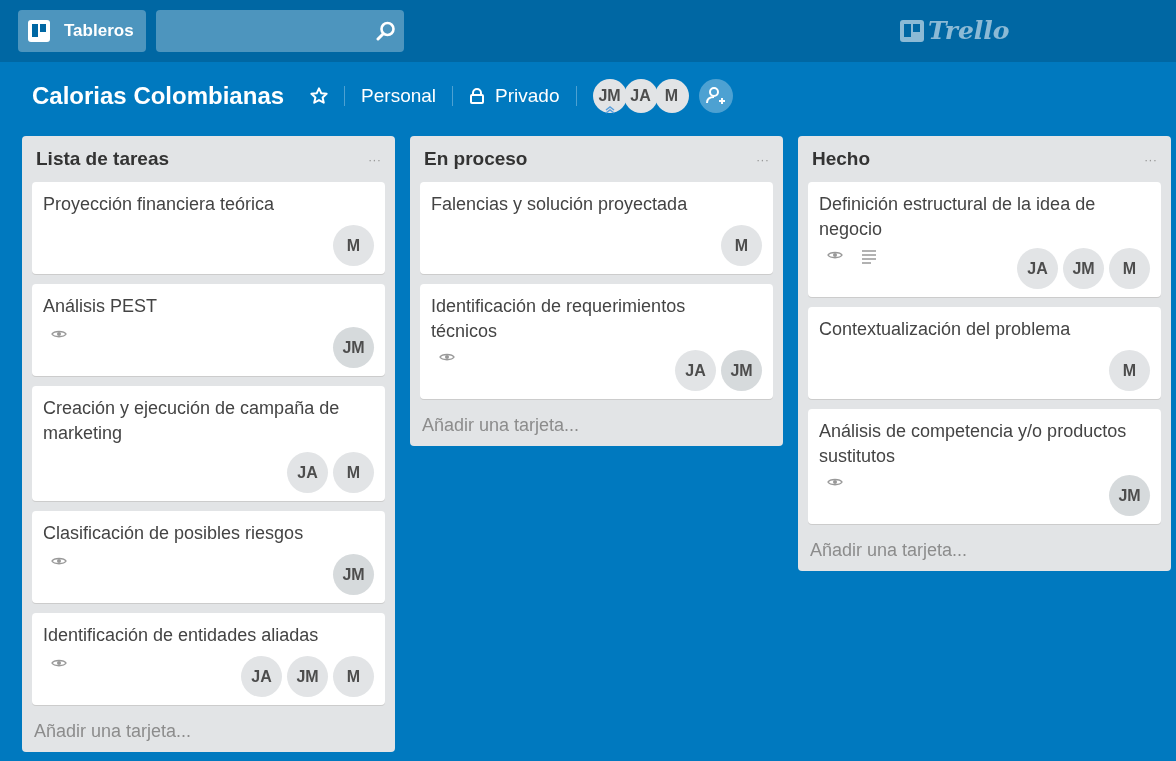 The height and width of the screenshot is (761, 1176). I want to click on star-icon, so click(319, 96).